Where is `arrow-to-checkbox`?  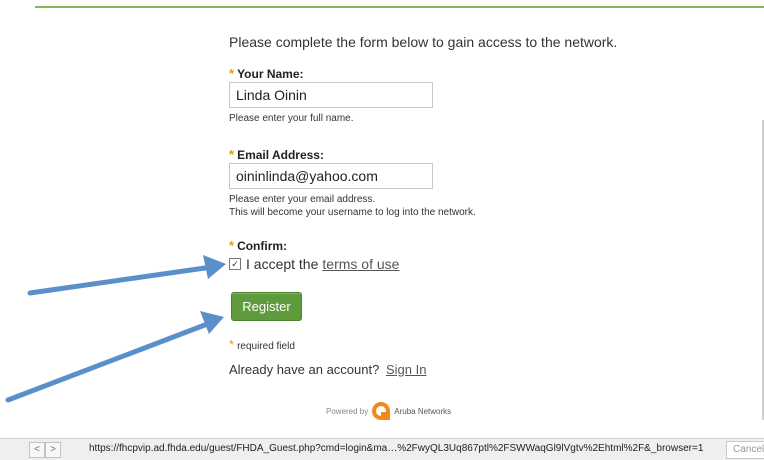
arrow-to-checkbox is located at coordinates (126, 275).